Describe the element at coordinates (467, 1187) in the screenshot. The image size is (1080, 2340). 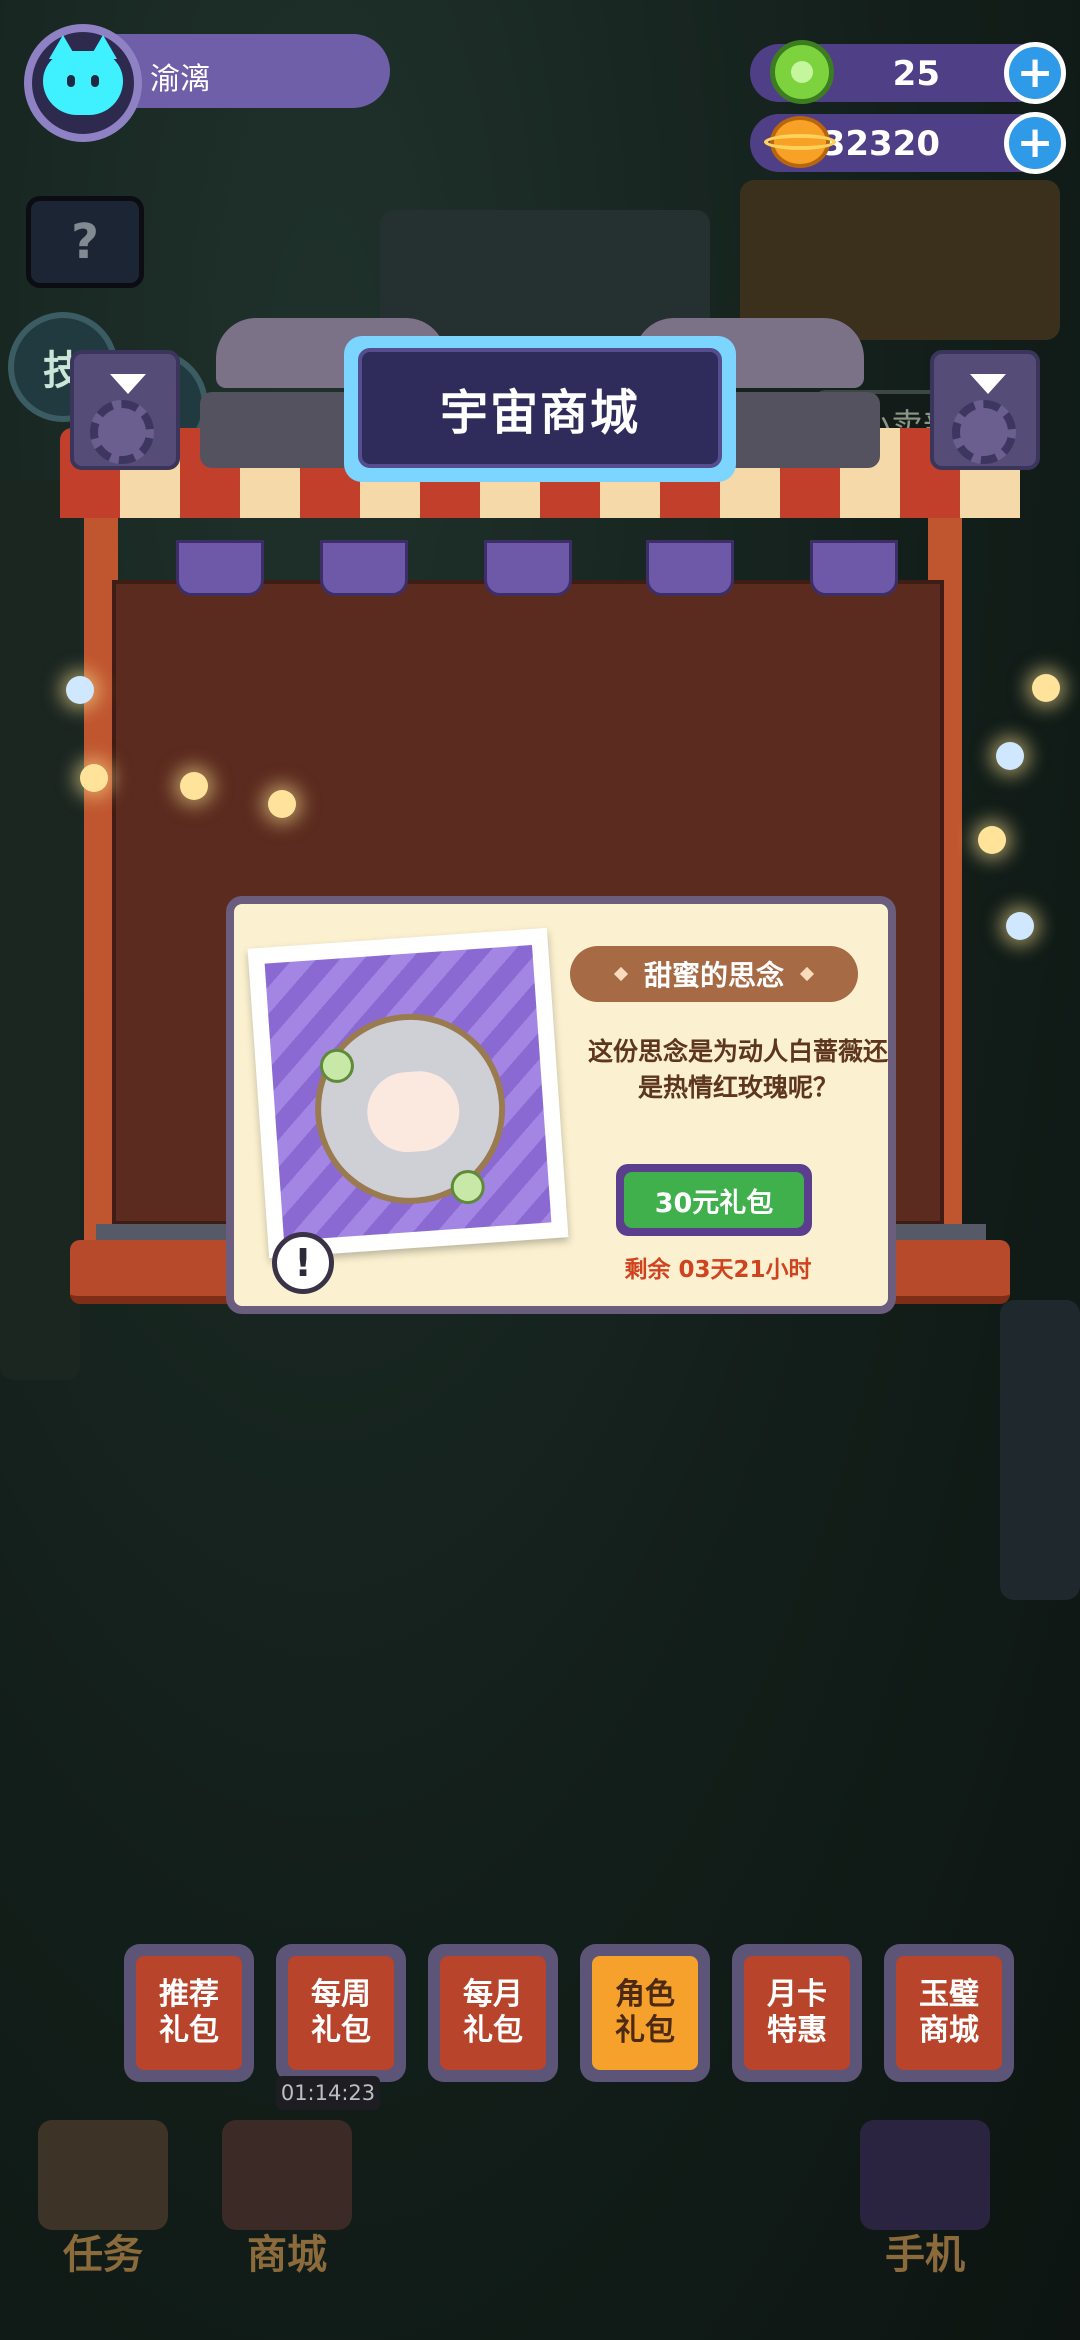
I see `rose-icon` at that location.